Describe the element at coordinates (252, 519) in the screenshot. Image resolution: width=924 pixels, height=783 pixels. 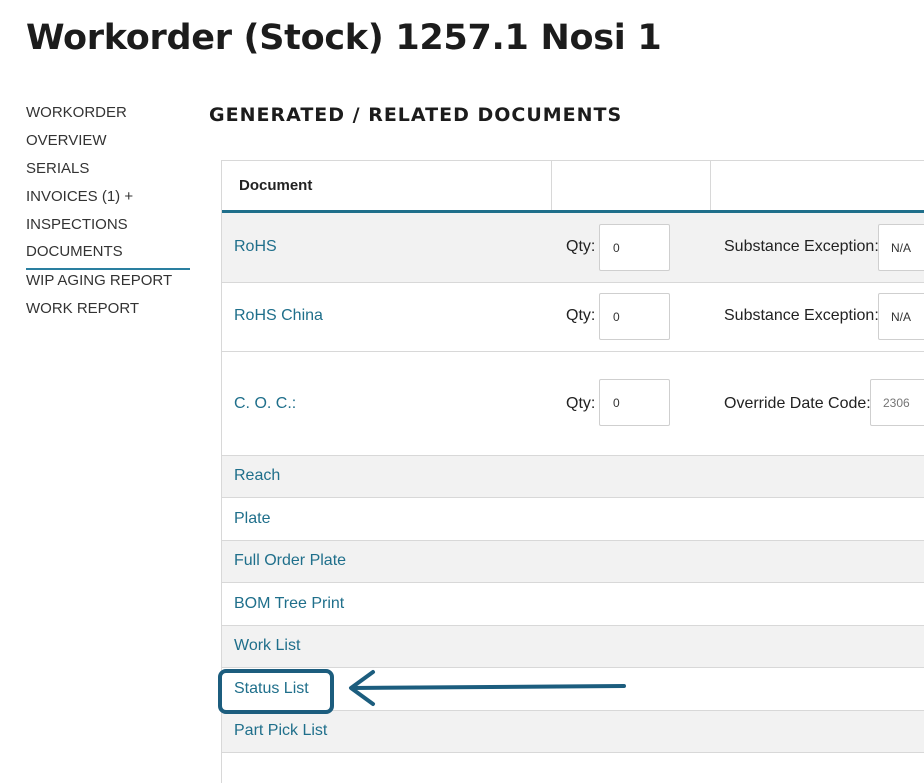
I see `doc-link-plate: Plate` at that location.